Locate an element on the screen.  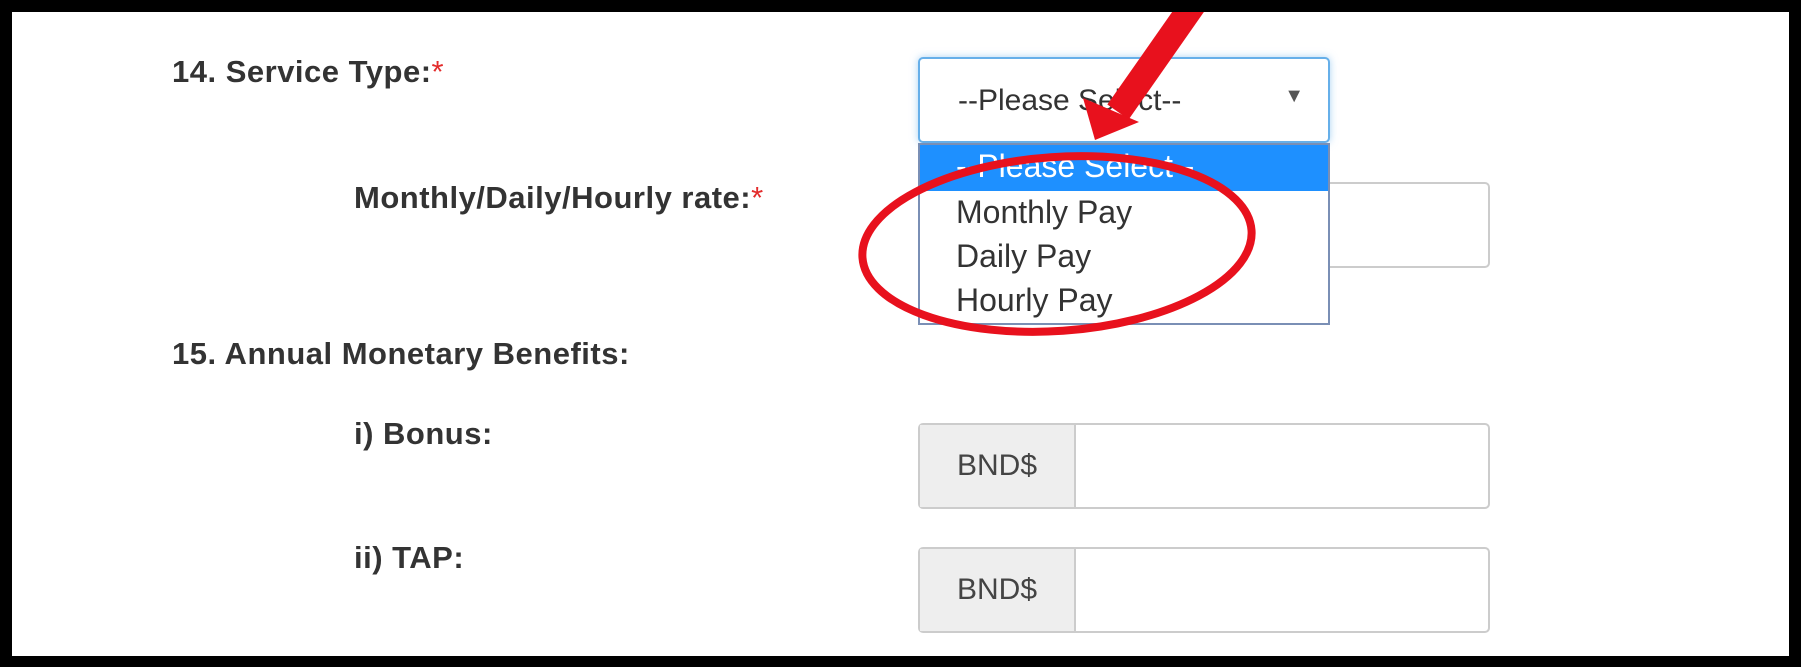
highlight-ellipse is located at coordinates (1057, 244).